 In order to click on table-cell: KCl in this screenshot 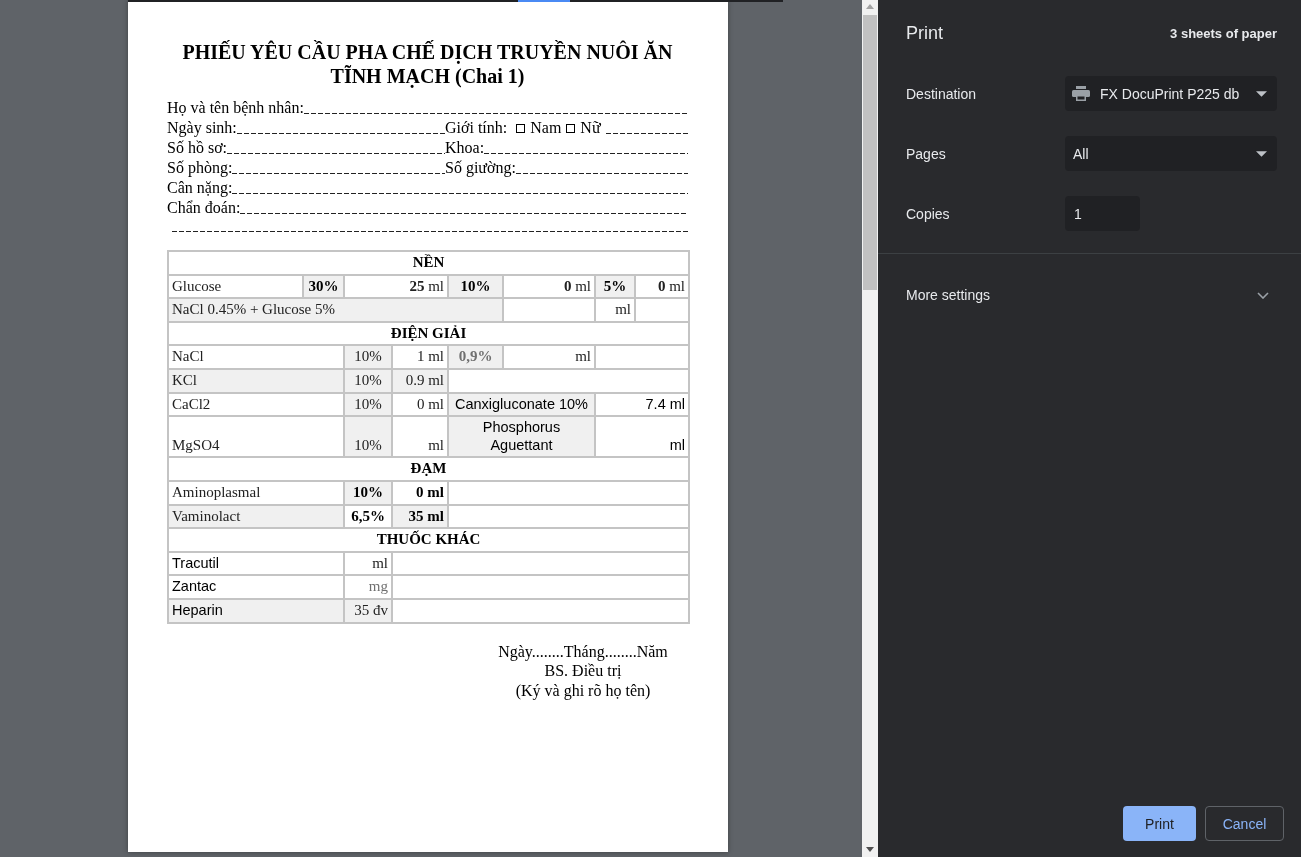, I will do `click(256, 380)`.